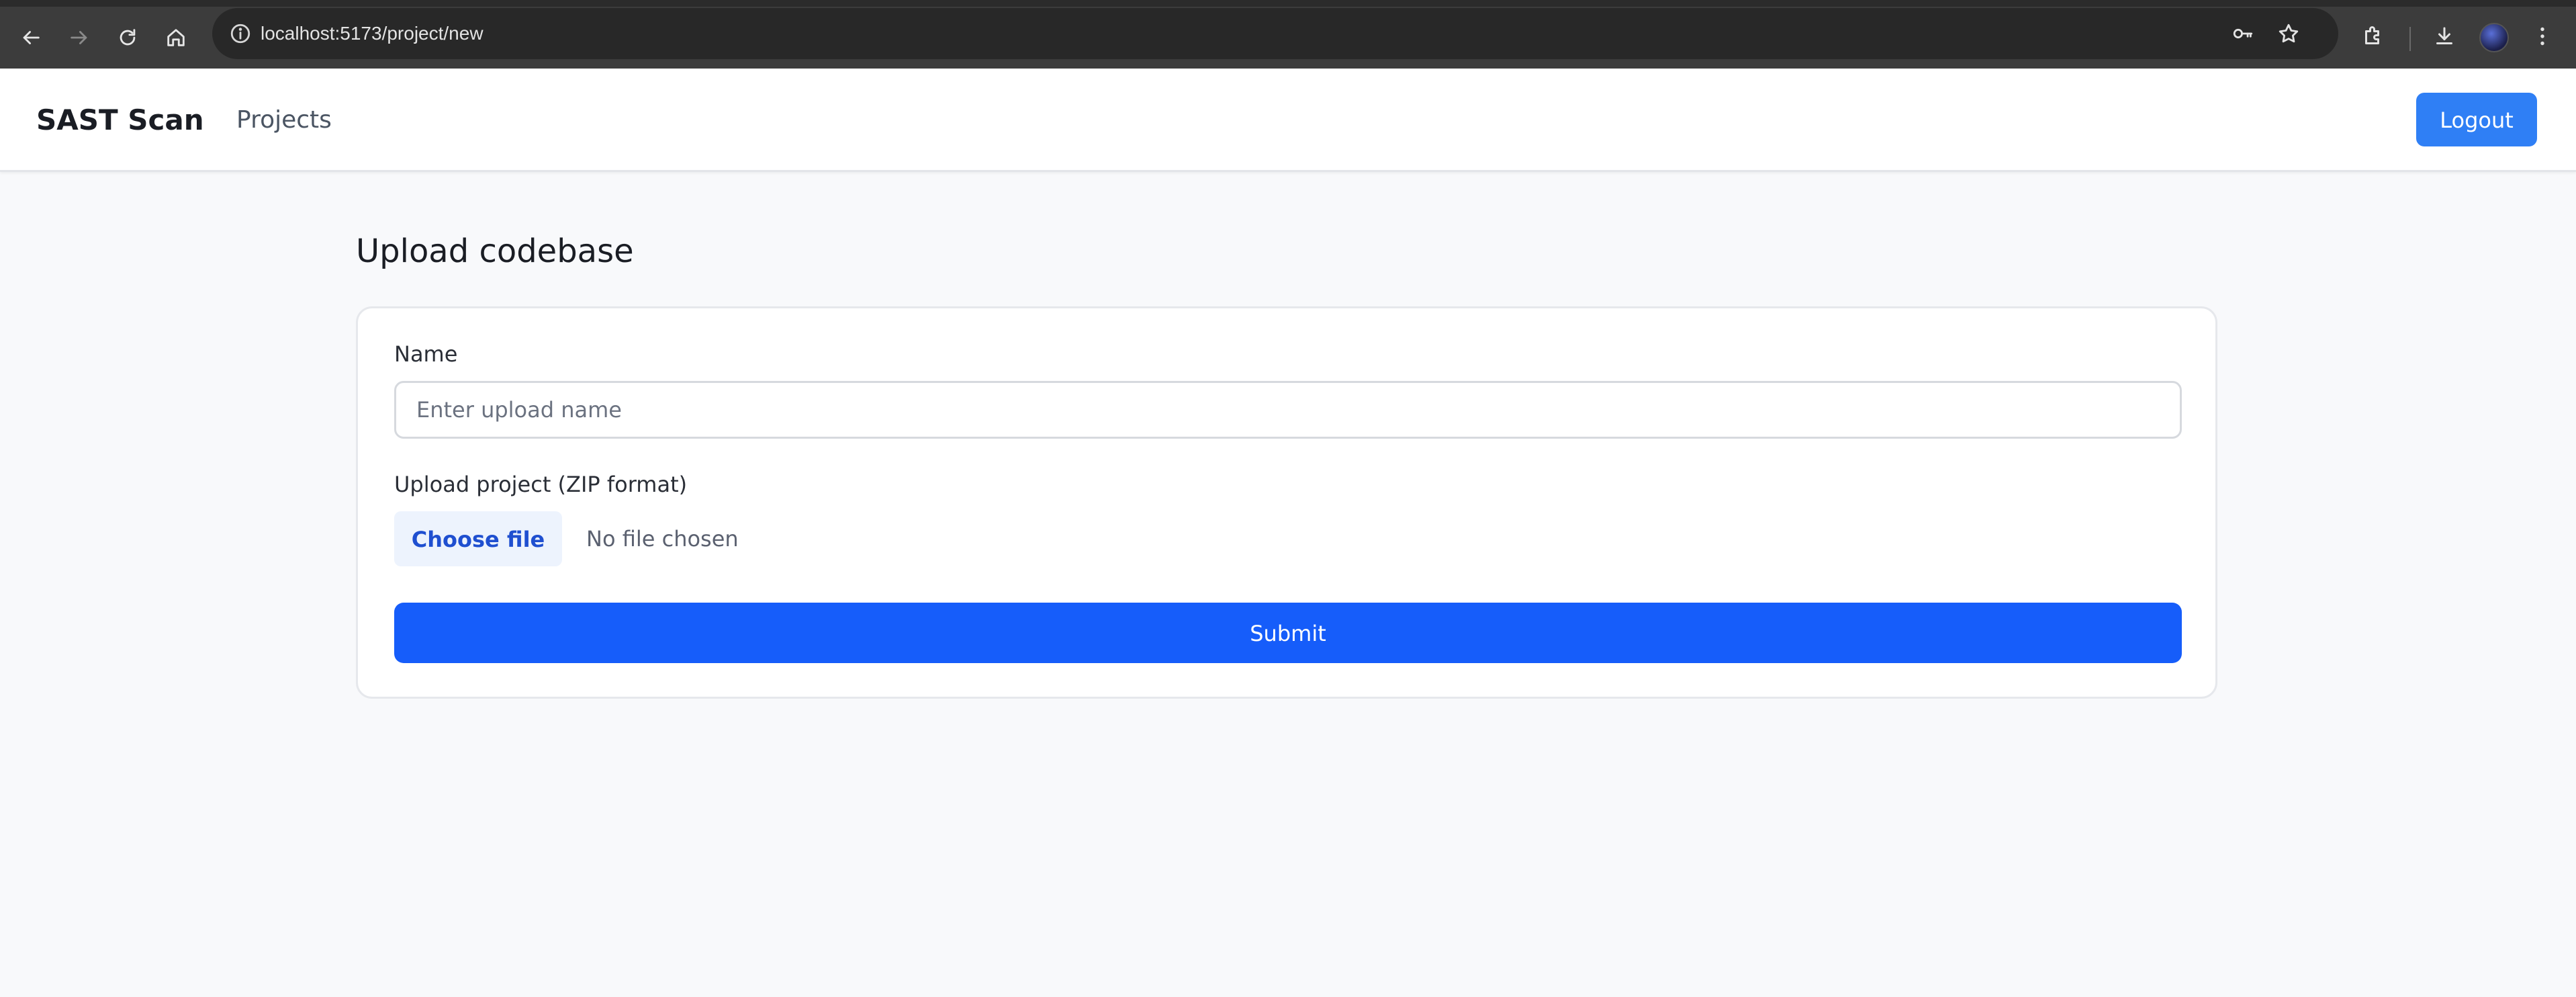  What do you see at coordinates (2494, 37) in the screenshot?
I see `profile-avatar` at bounding box center [2494, 37].